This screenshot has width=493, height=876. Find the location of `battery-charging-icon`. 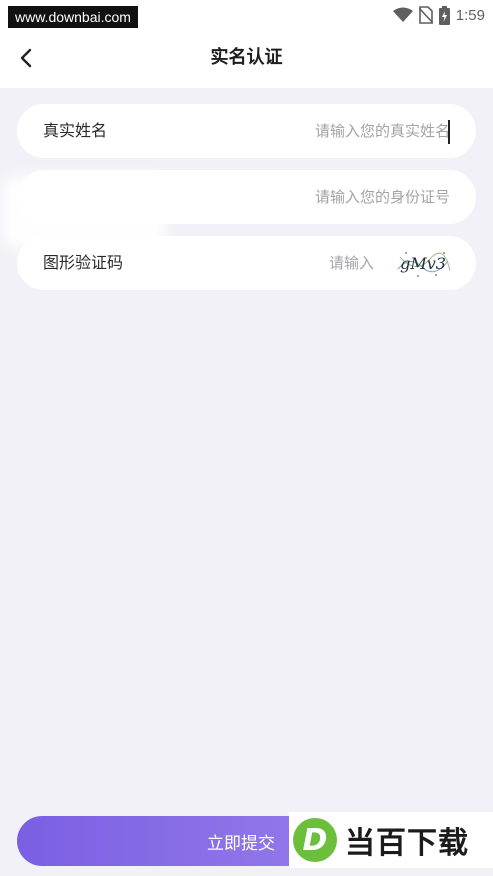

battery-charging-icon is located at coordinates (444, 15).